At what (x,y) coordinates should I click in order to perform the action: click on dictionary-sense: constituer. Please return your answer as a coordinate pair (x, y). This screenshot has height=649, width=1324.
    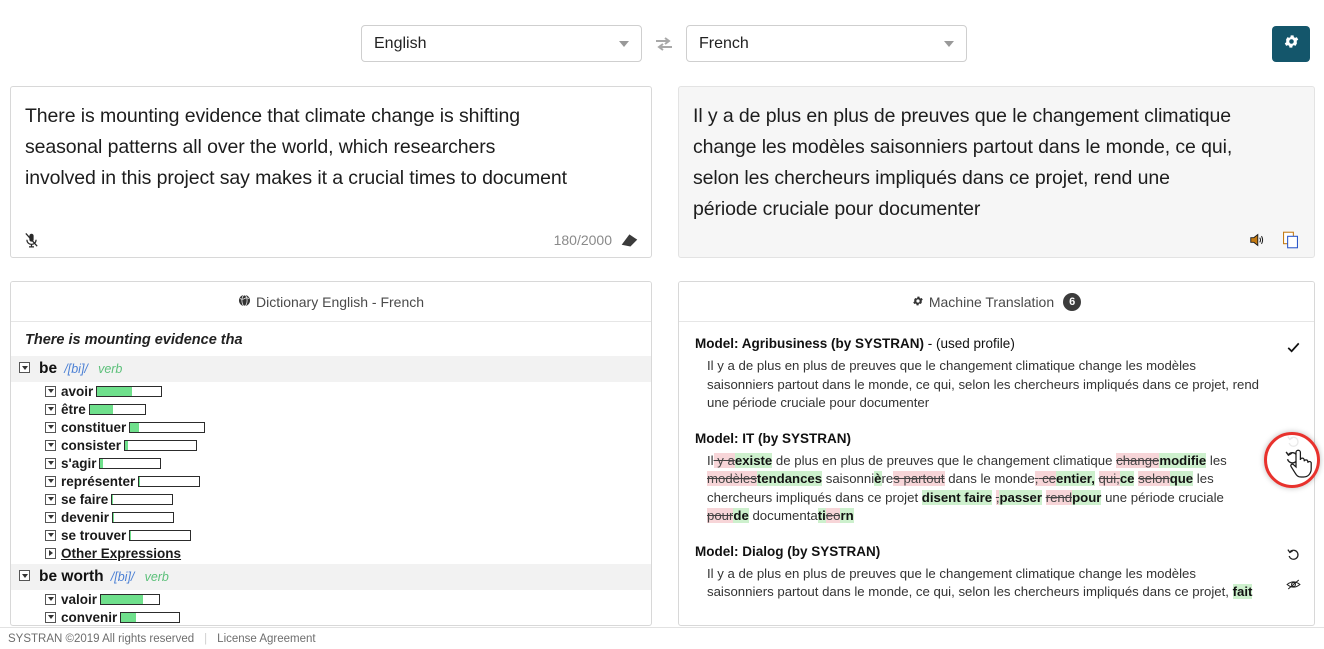
    Looking at the image, I should click on (331, 427).